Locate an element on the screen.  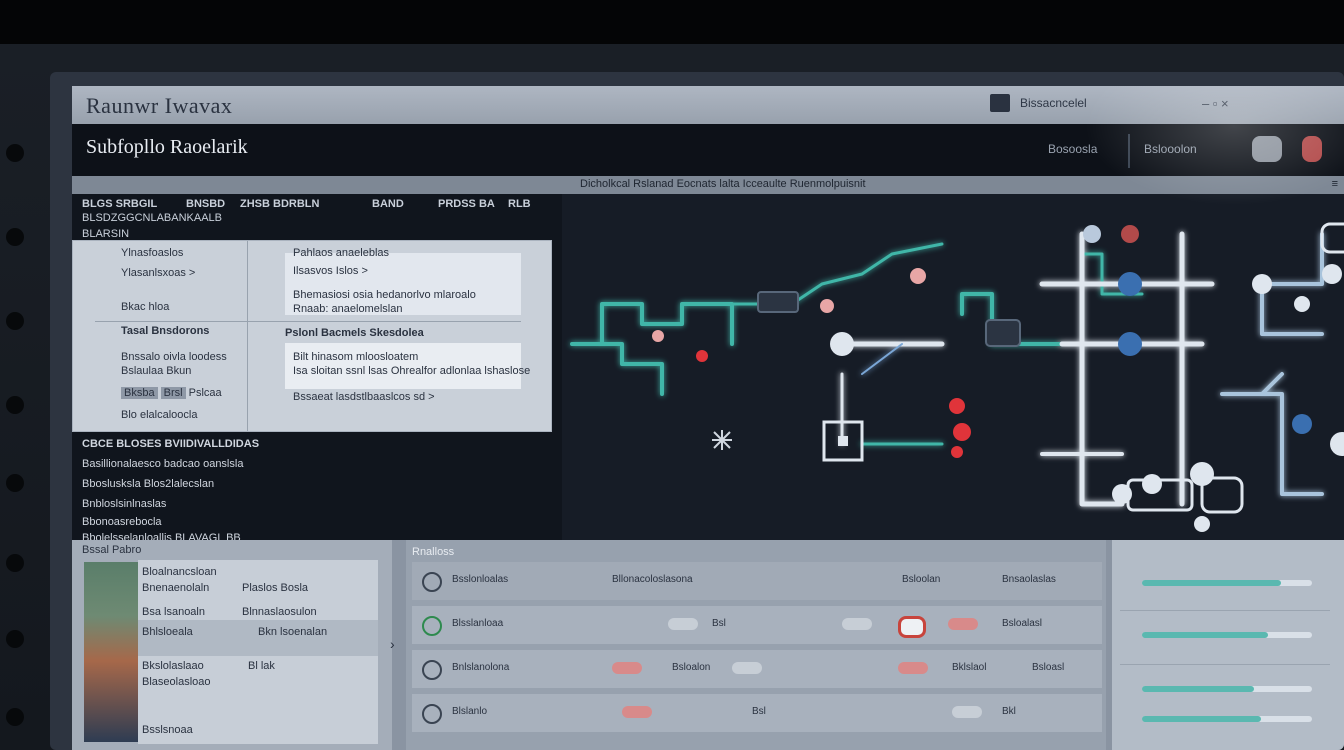
list-item: Blaseolasloao is located at coordinates (176, 682).